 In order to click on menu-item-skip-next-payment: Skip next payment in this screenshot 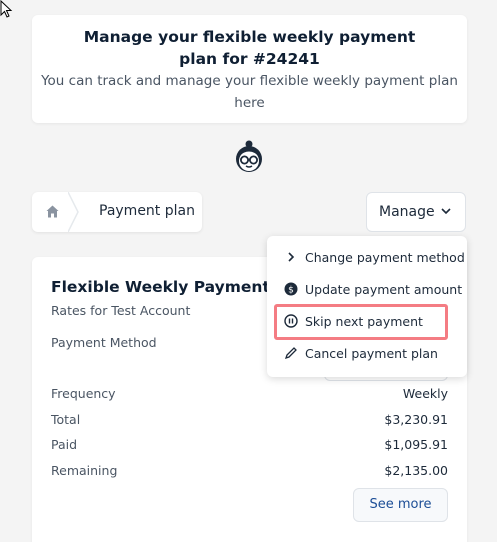, I will do `click(367, 322)`.